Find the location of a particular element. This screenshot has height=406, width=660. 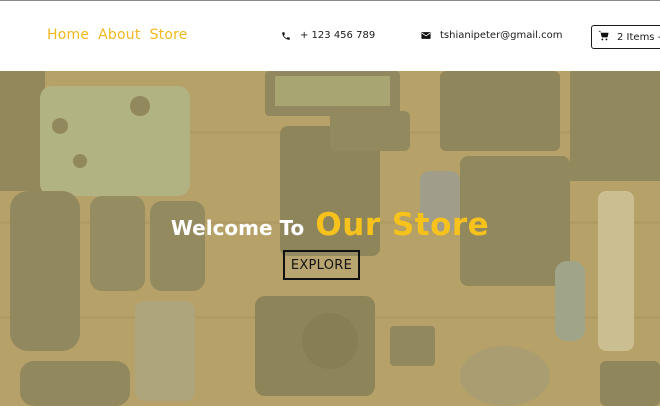

explore-button: EXPLORE is located at coordinates (321, 265).